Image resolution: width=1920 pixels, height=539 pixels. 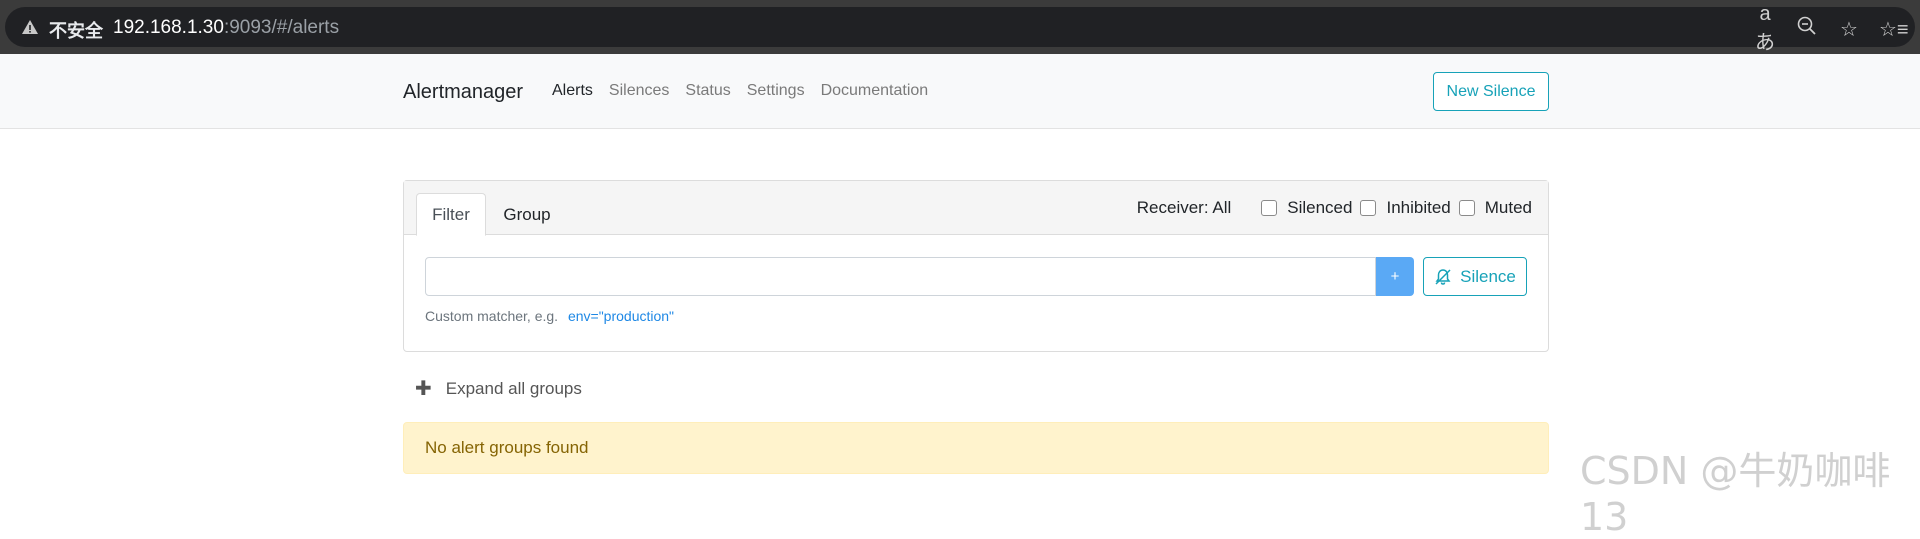 I want to click on brand-logo: Alertmanager, so click(x=463, y=92).